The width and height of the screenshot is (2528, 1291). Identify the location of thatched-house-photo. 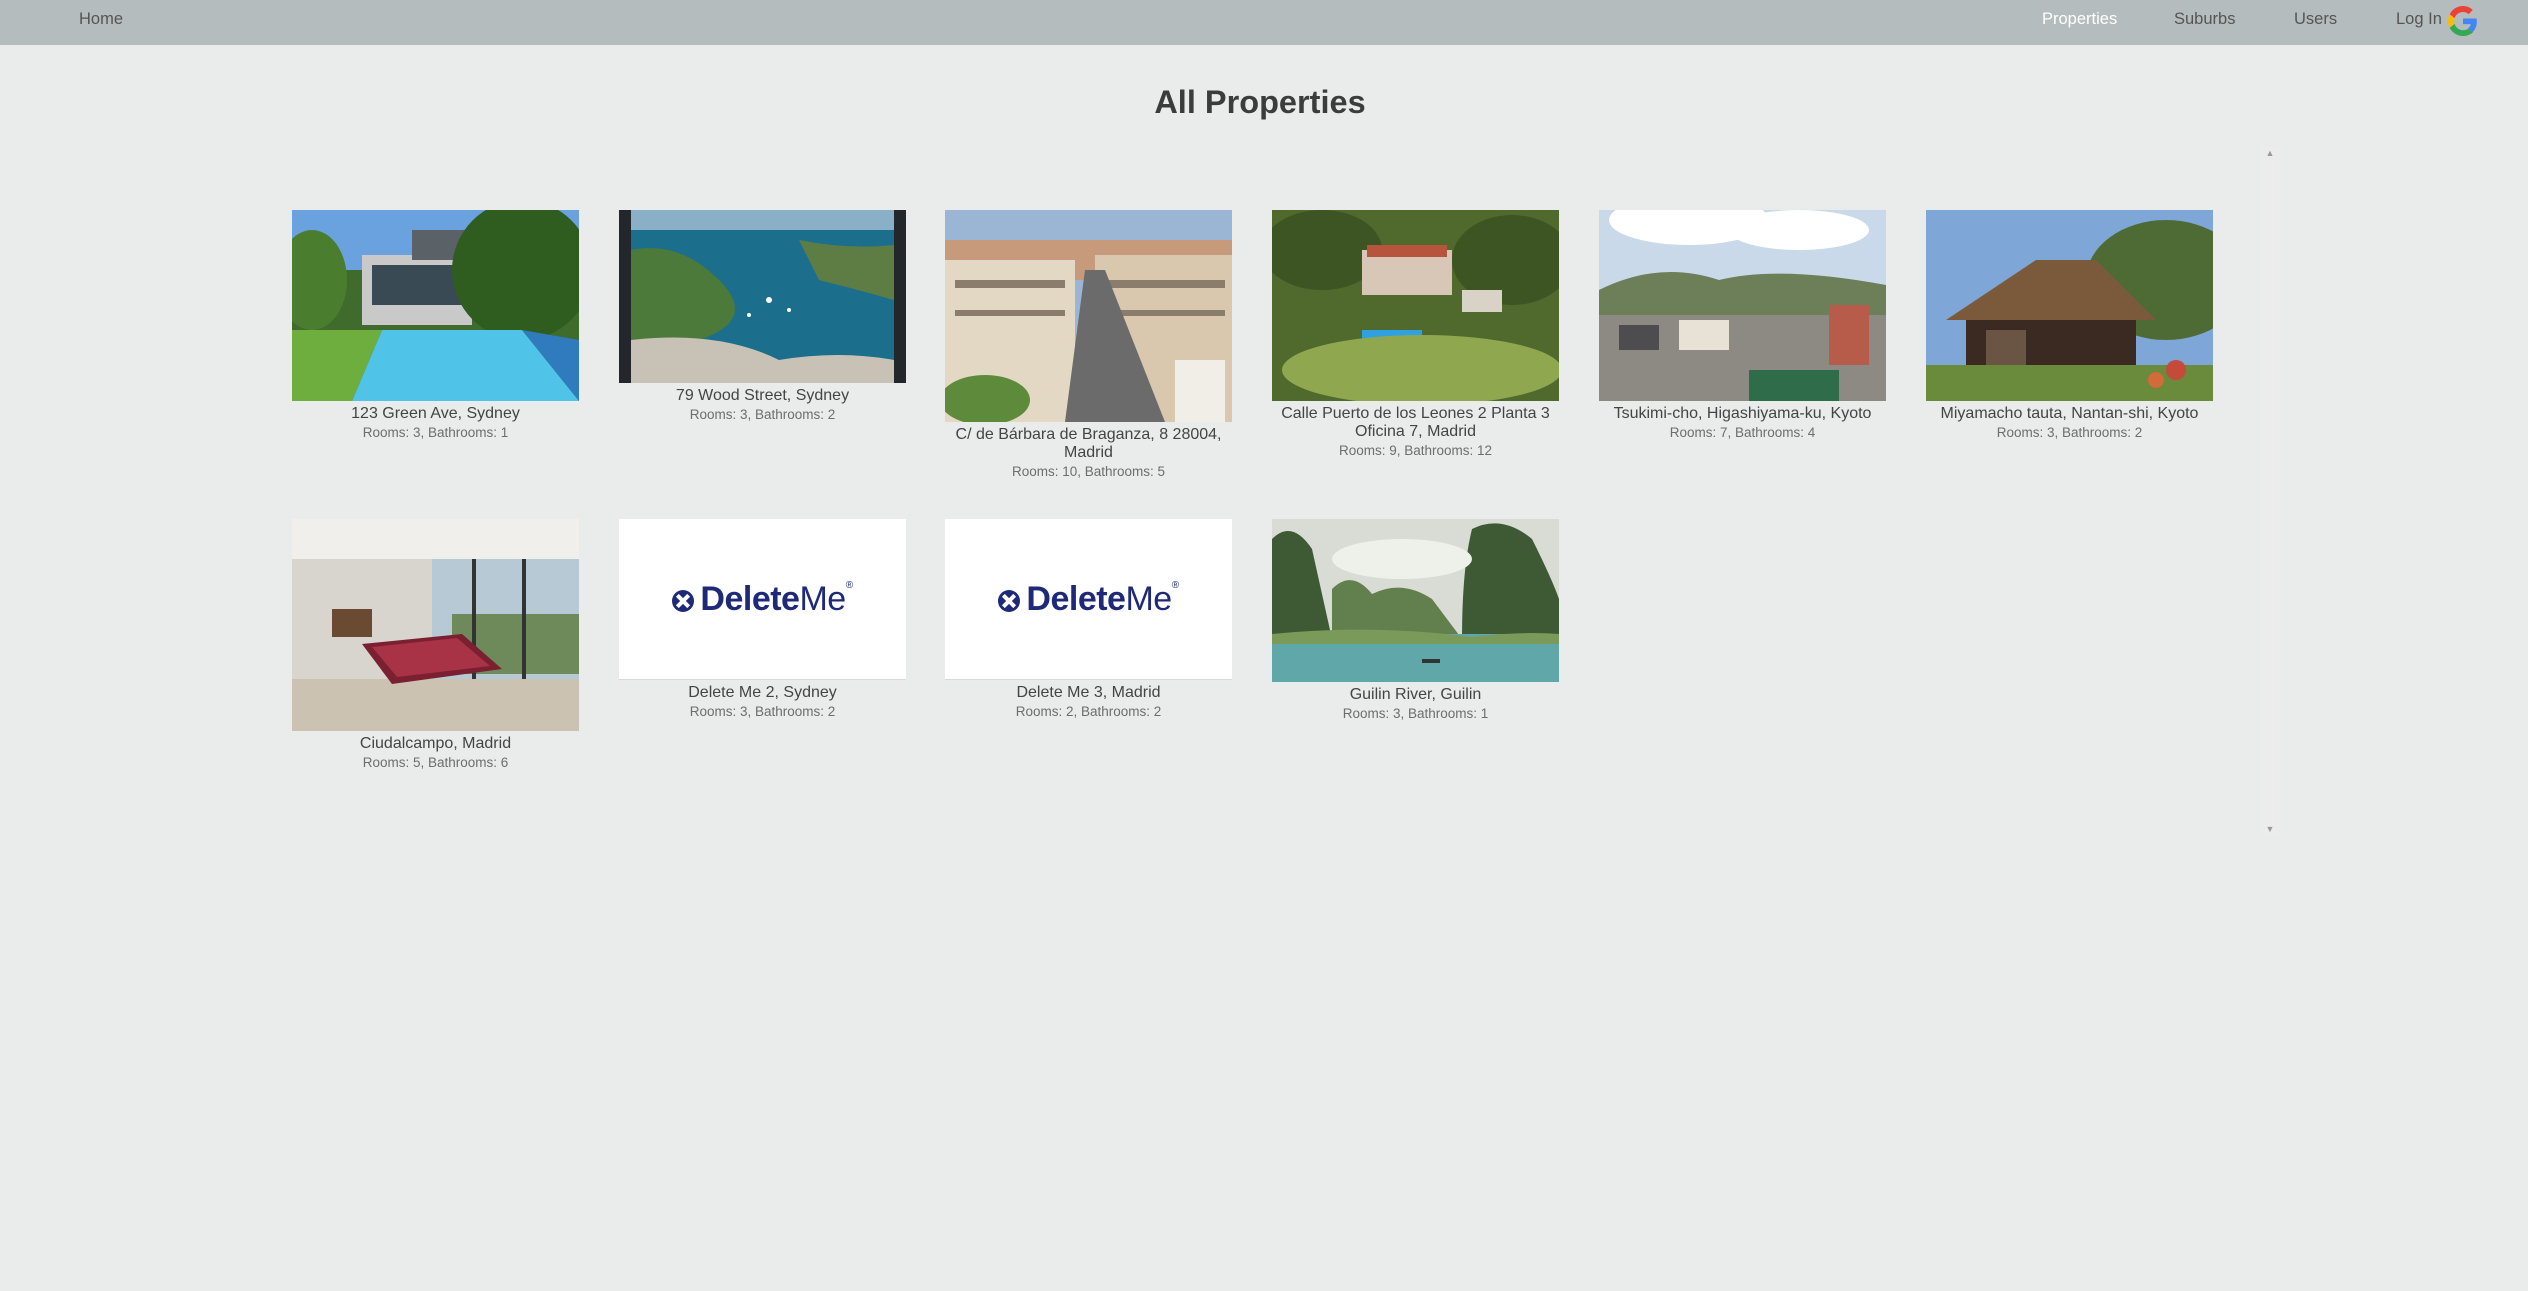
(2069, 305).